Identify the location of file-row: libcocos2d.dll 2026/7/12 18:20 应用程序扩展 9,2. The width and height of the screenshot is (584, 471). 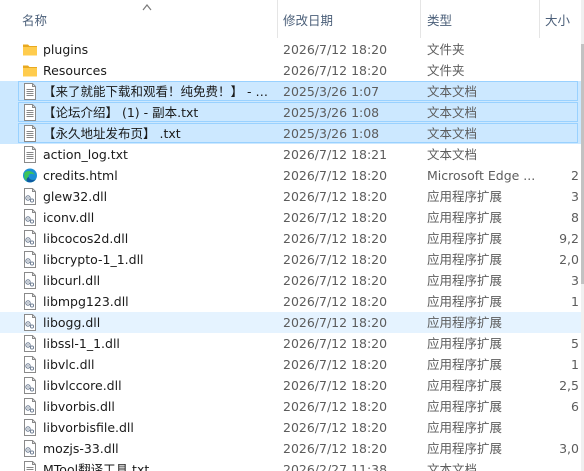
(292, 238).